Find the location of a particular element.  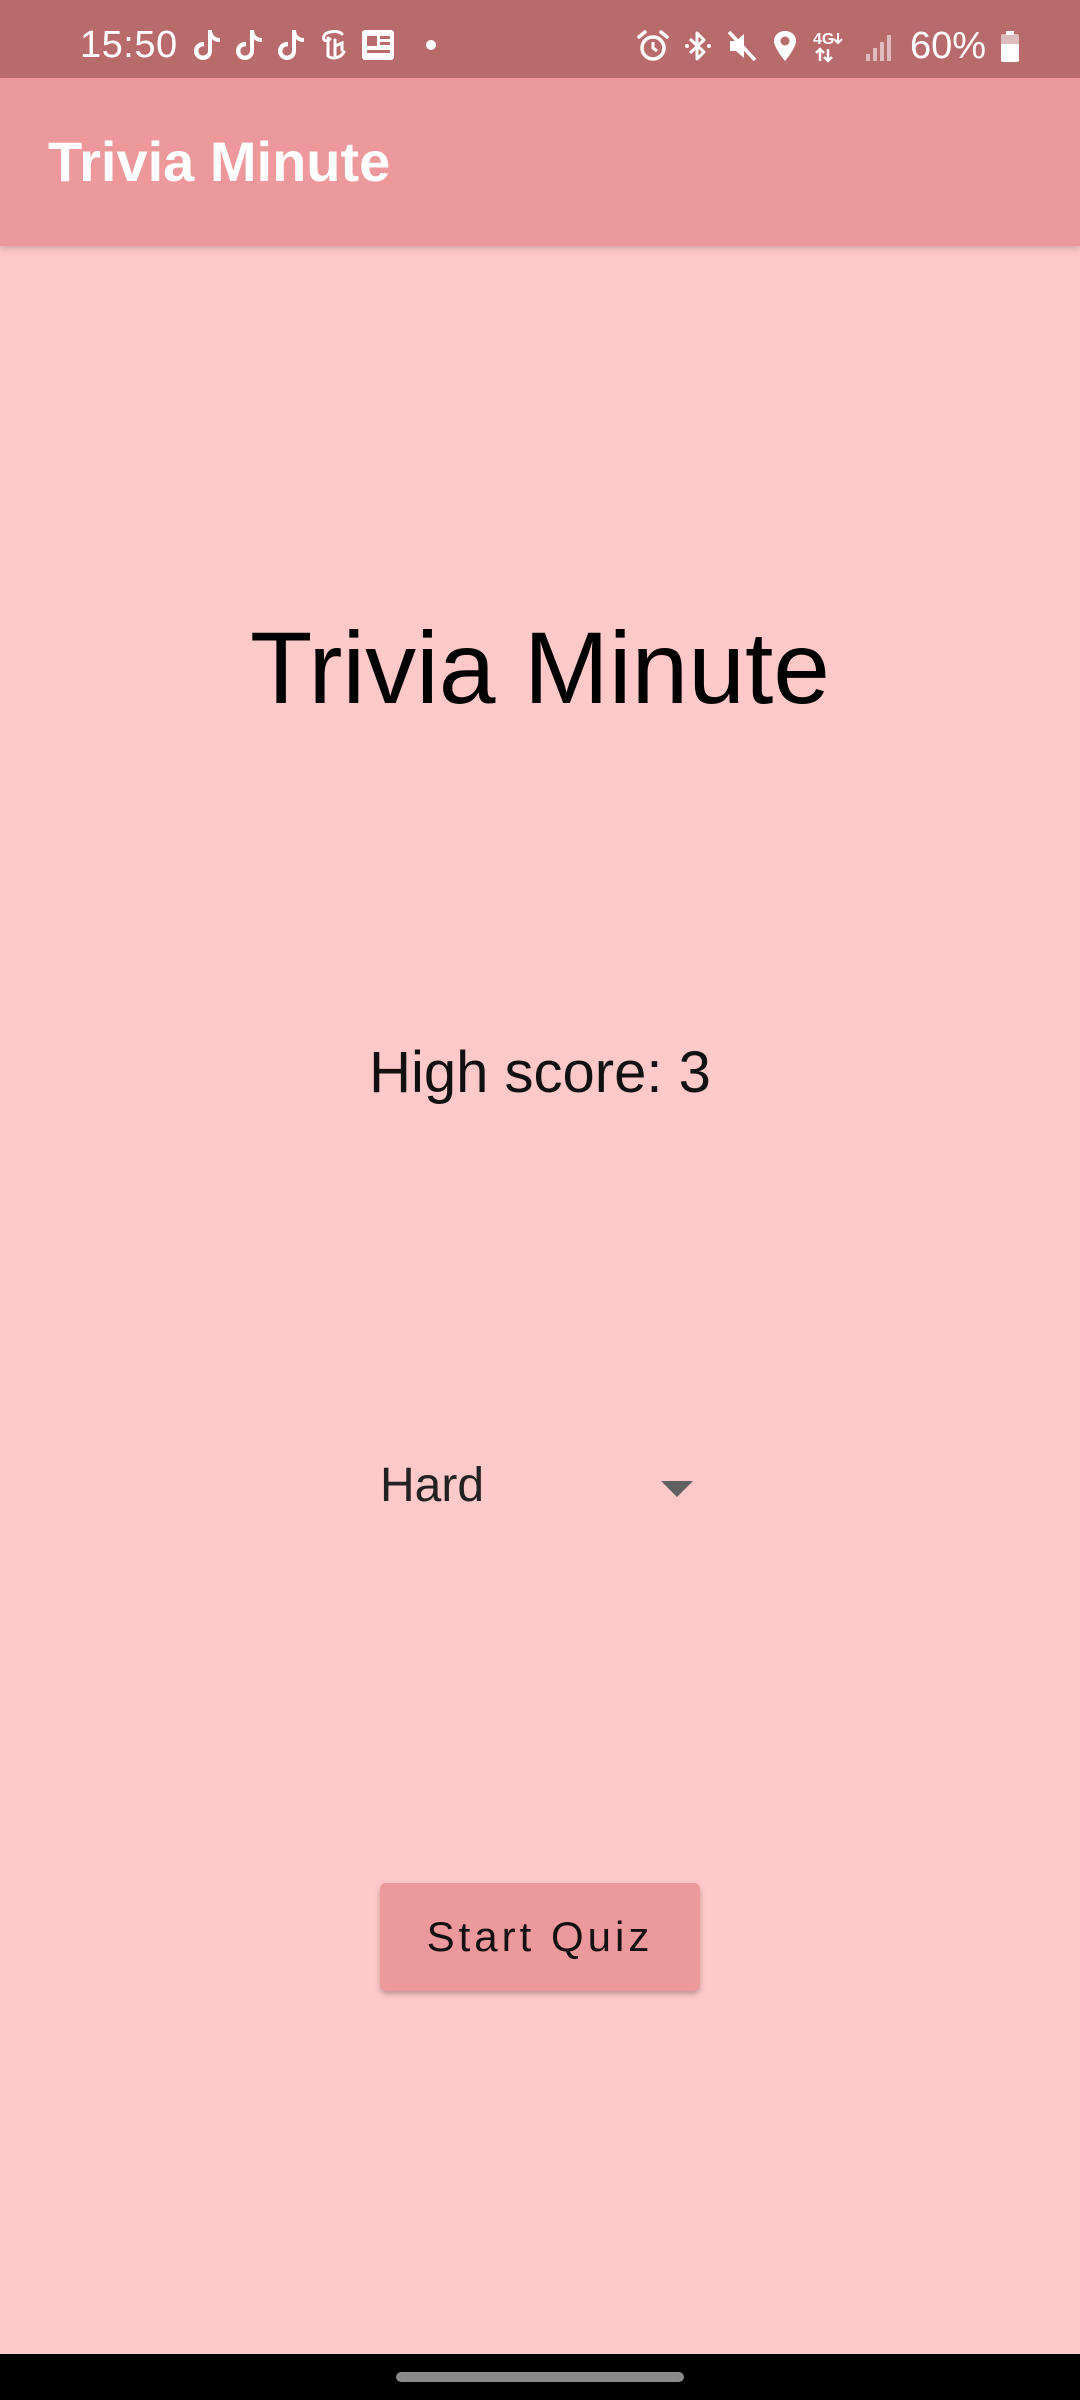

system-icons: 4G 60% is located at coordinates (828, 46).